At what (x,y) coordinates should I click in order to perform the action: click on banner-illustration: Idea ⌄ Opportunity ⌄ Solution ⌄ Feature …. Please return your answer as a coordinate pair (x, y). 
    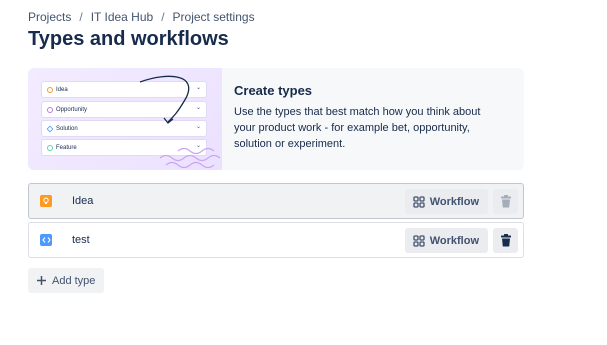
    Looking at the image, I should click on (125, 119).